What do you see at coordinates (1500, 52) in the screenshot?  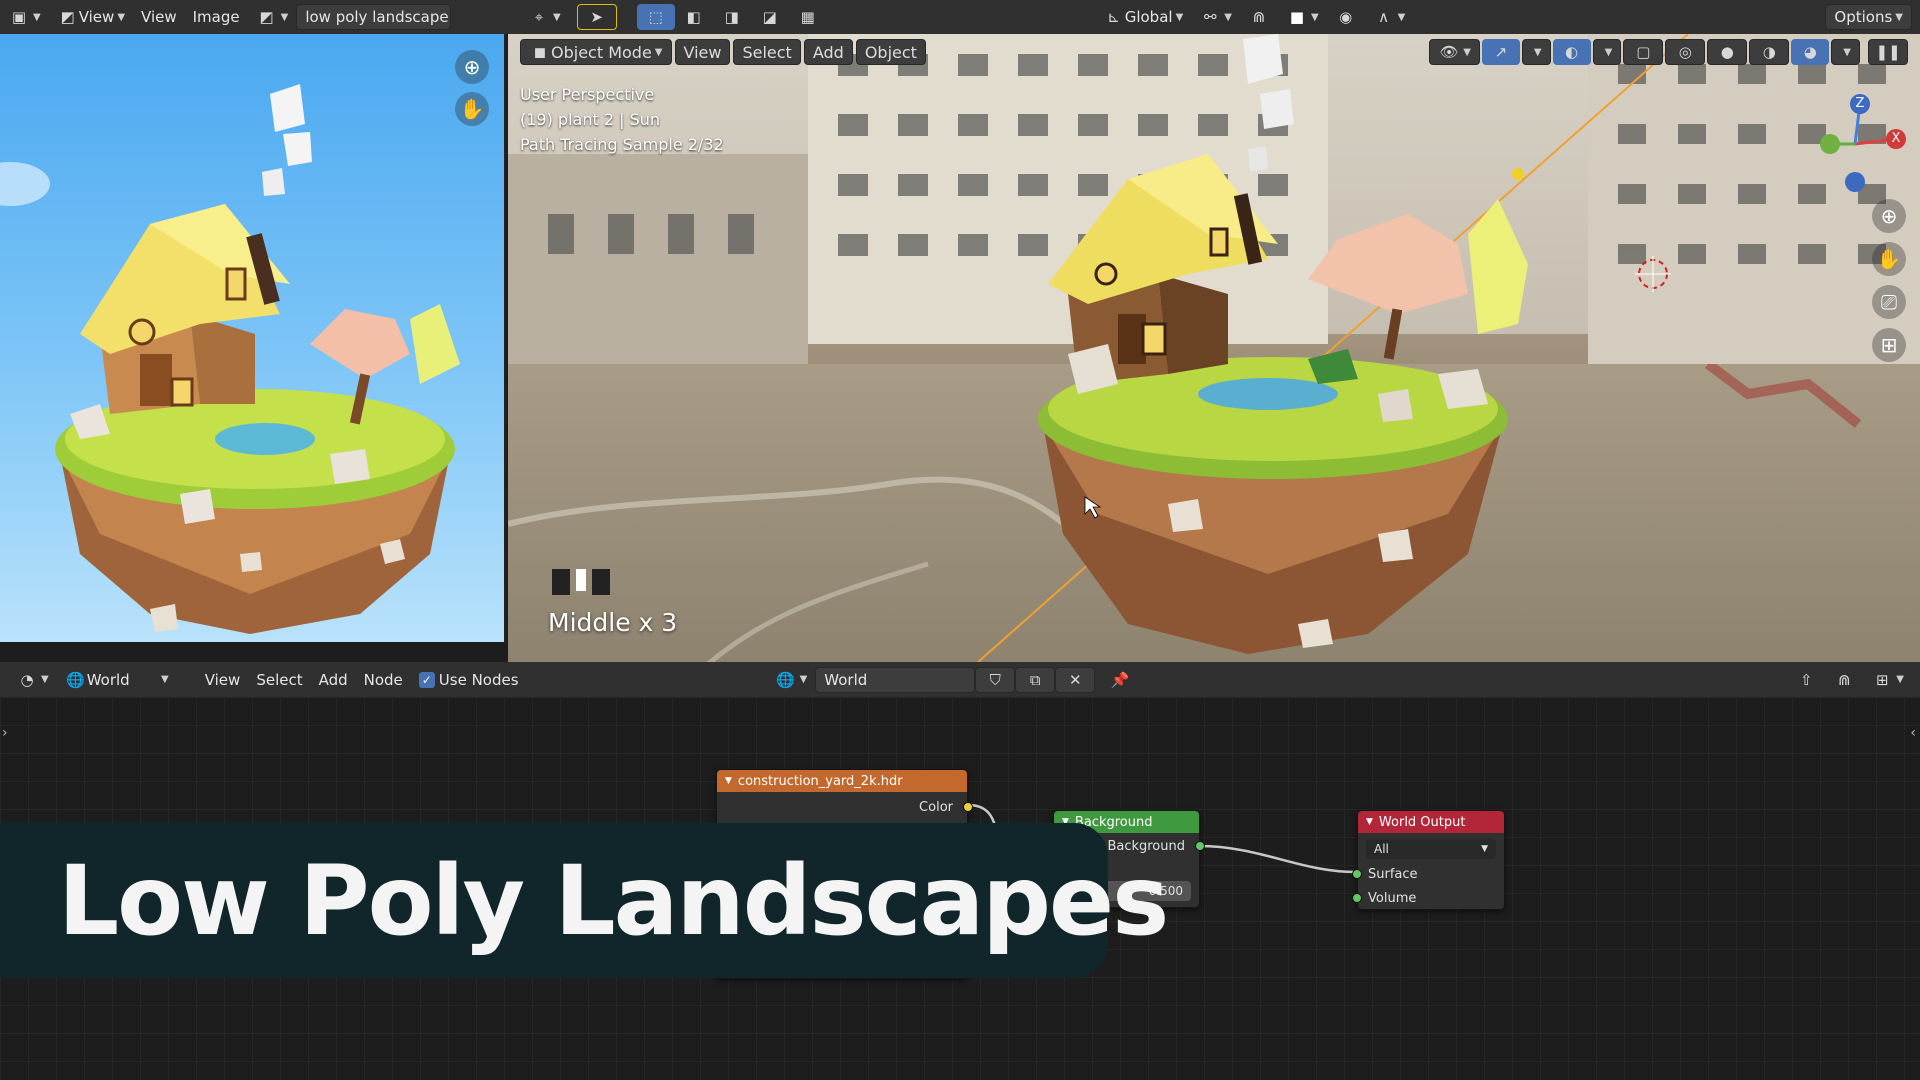 I see `gizmo-toggle: ↗` at bounding box center [1500, 52].